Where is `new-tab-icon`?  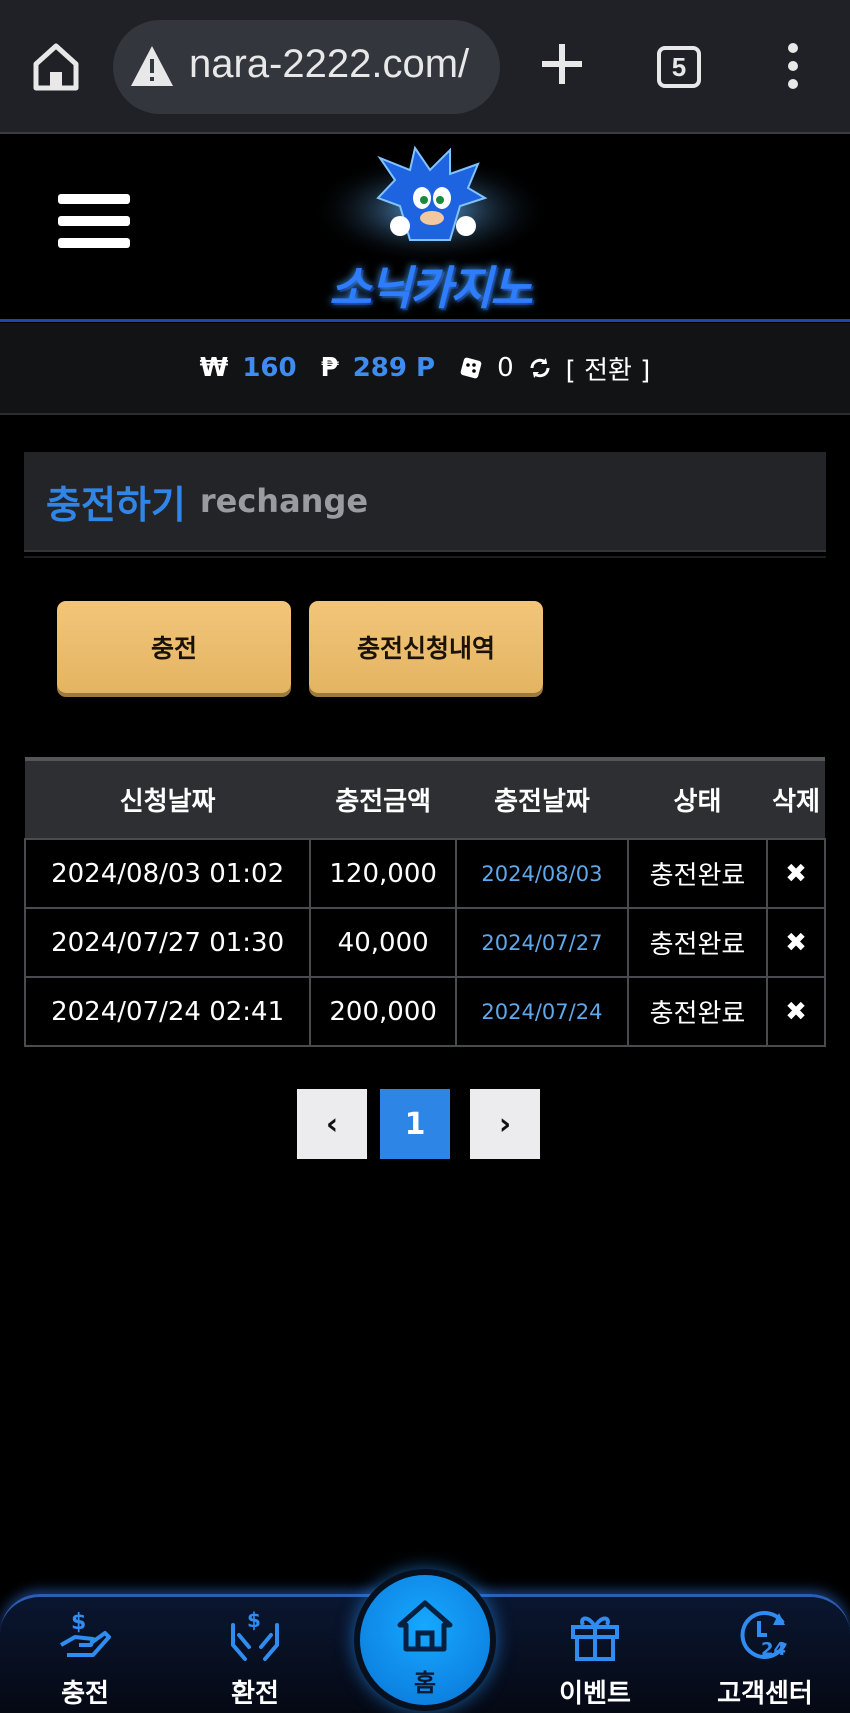
new-tab-icon is located at coordinates (562, 64).